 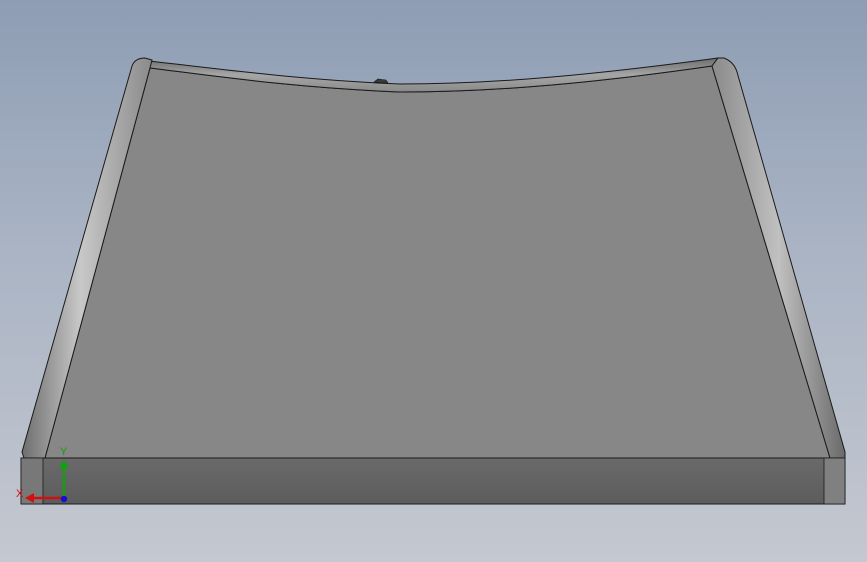 I want to click on front-face, so click(x=433, y=481).